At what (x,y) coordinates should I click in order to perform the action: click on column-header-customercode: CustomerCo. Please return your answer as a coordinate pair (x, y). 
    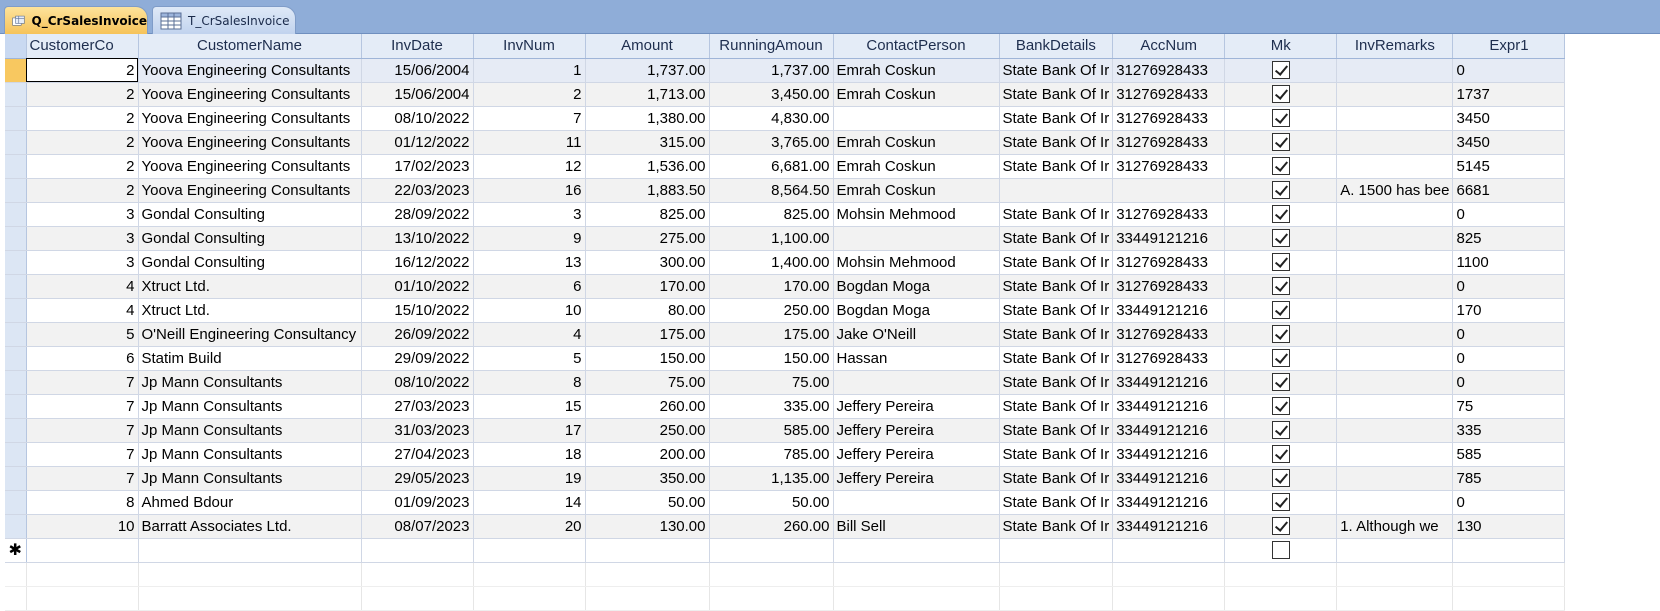
    Looking at the image, I should click on (82, 46).